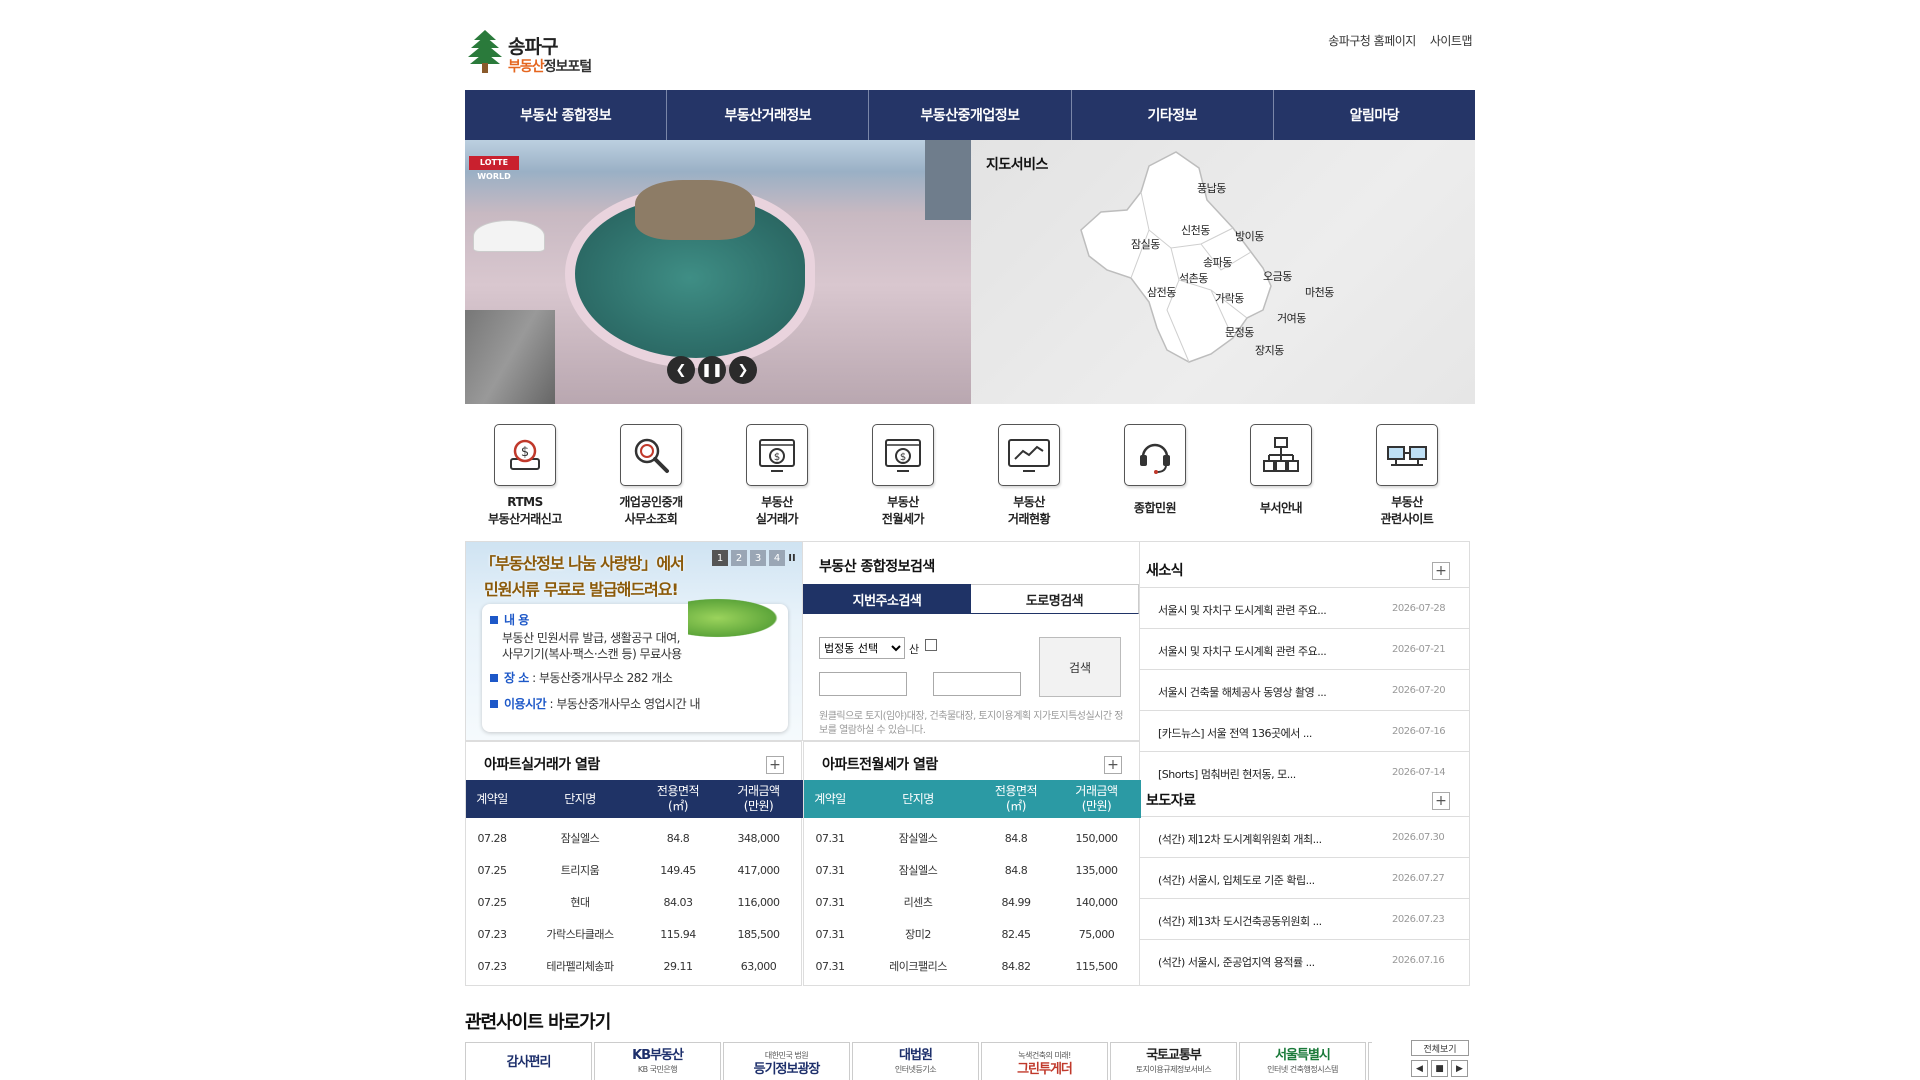 The image size is (1920, 1080). Describe the element at coordinates (1044, 1061) in the screenshot. I see `site-logo-link: 녹색건축의 미래! 그린투게더` at that location.